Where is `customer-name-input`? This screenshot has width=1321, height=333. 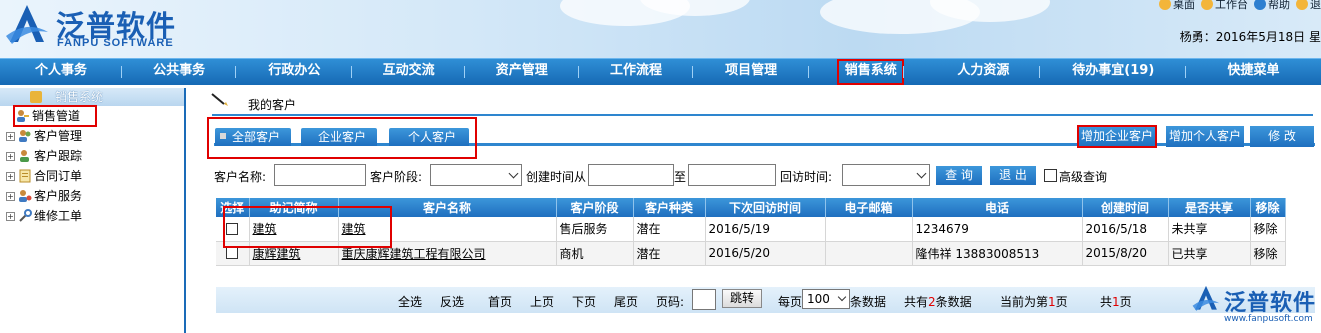
customer-name-input is located at coordinates (320, 175).